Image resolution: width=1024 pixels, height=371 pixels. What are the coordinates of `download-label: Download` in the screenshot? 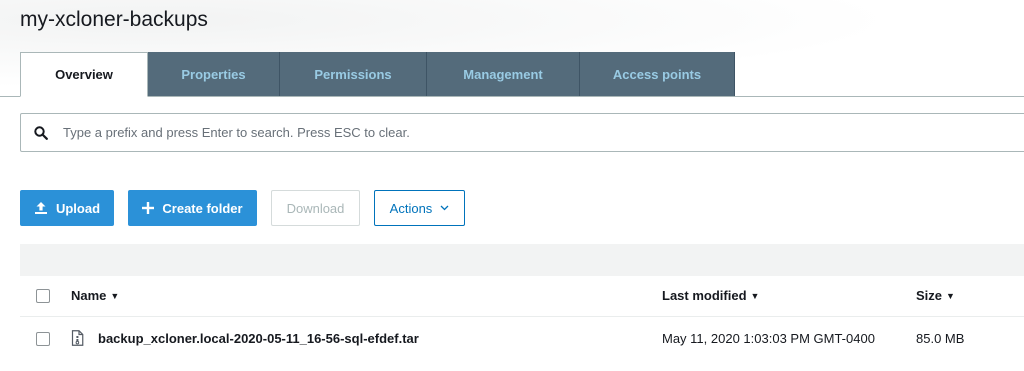 It's located at (315, 208).